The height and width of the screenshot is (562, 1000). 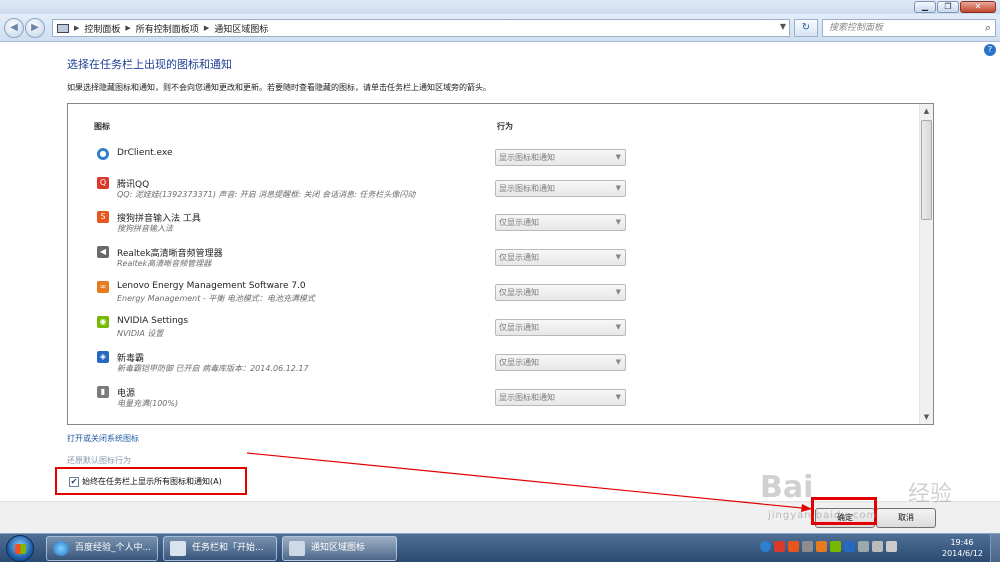 I want to click on sogou-icon, so click(x=793, y=546).